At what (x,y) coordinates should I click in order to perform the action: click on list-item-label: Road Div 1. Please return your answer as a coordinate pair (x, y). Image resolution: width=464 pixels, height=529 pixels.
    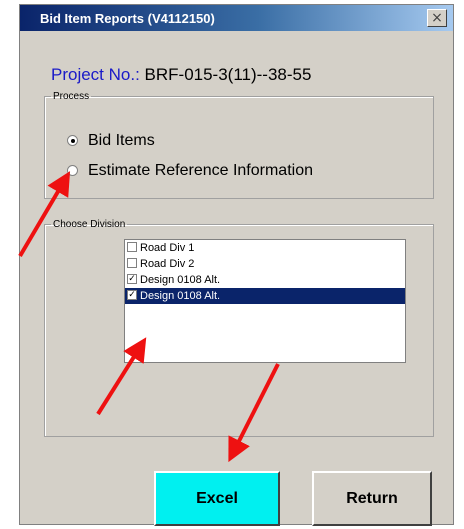
    Looking at the image, I should click on (167, 248).